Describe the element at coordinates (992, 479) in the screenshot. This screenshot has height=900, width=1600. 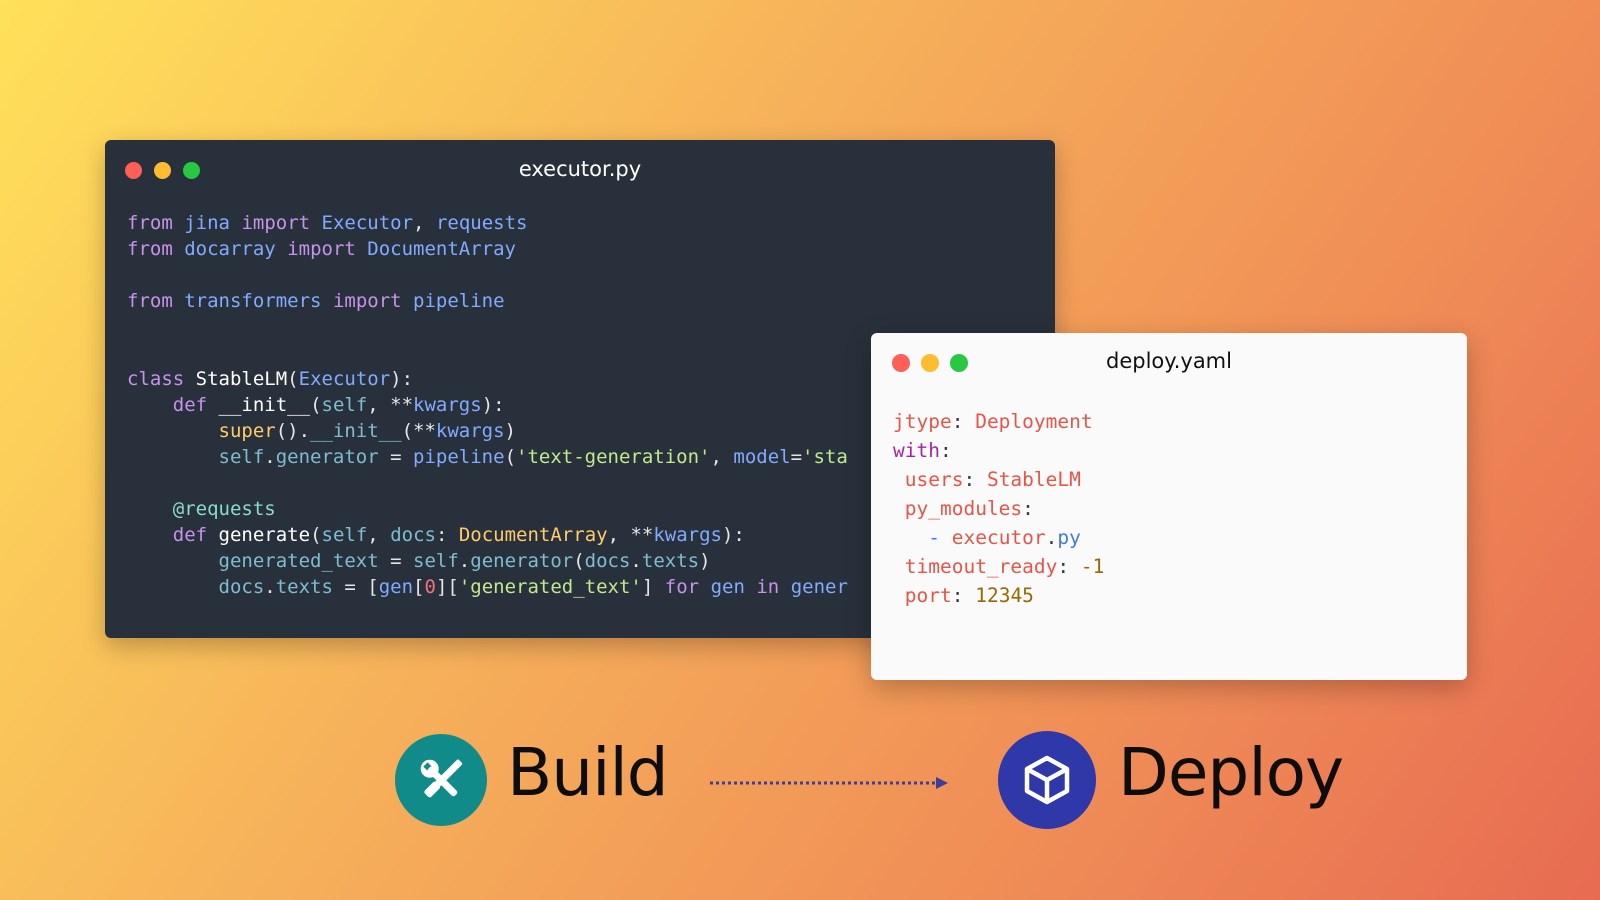
I see `yaml-line-3: users: StableLM` at that location.